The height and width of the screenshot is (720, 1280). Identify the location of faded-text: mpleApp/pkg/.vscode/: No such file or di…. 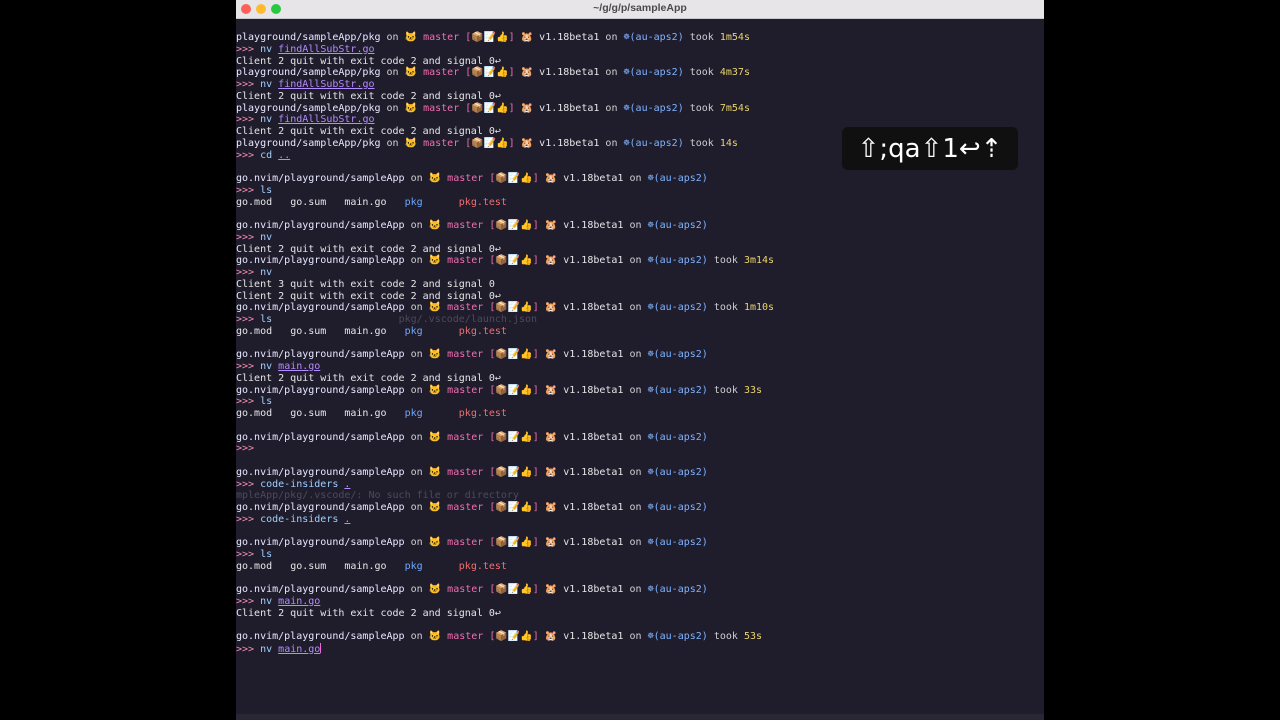
(377, 496).